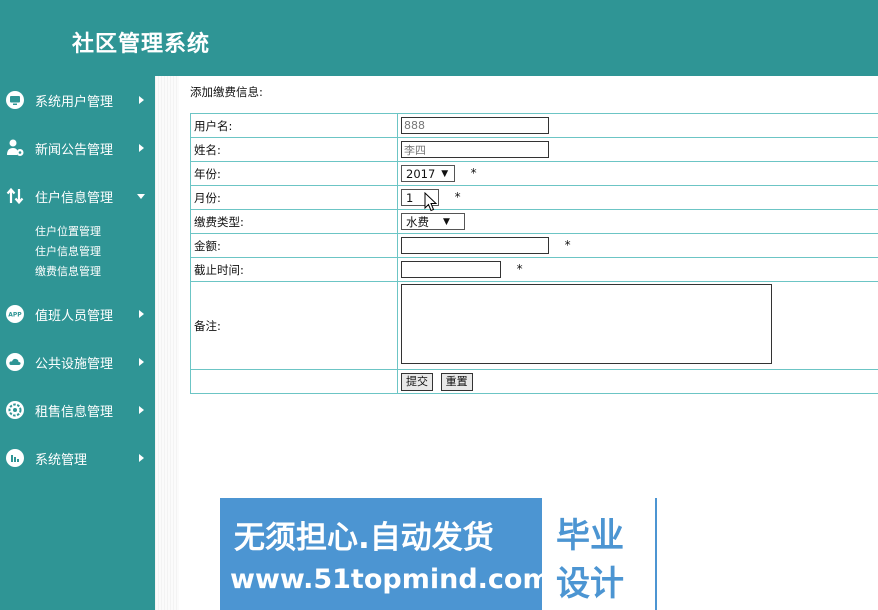 This screenshot has width=878, height=610. I want to click on form-row-deadline: 截止时间: *, so click(534, 269).